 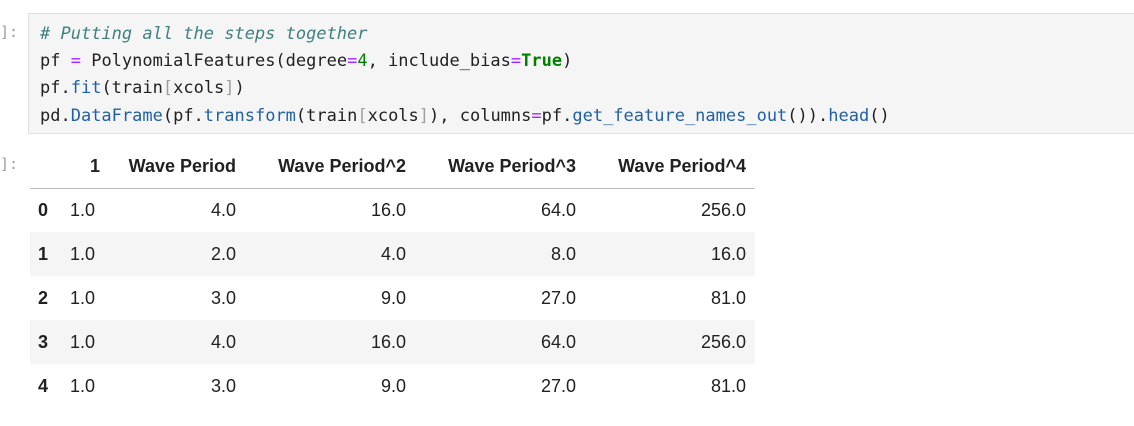 I want to click on code-token: ())., so click(x=808, y=116).